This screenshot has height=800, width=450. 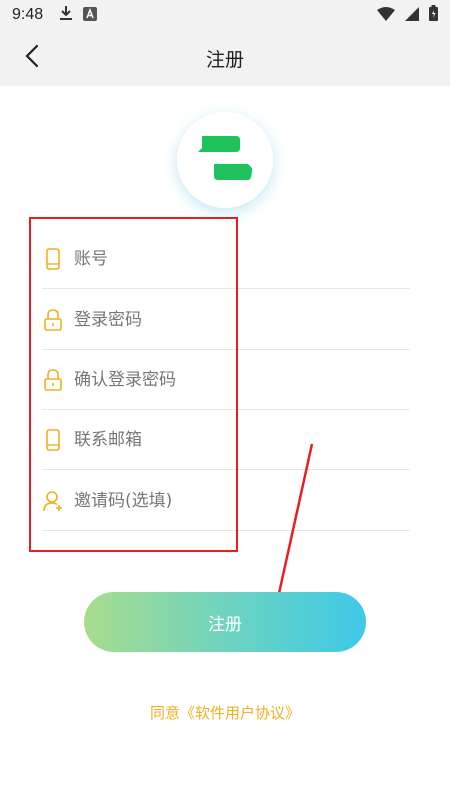 I want to click on status-time: 9:48, so click(x=28, y=14).